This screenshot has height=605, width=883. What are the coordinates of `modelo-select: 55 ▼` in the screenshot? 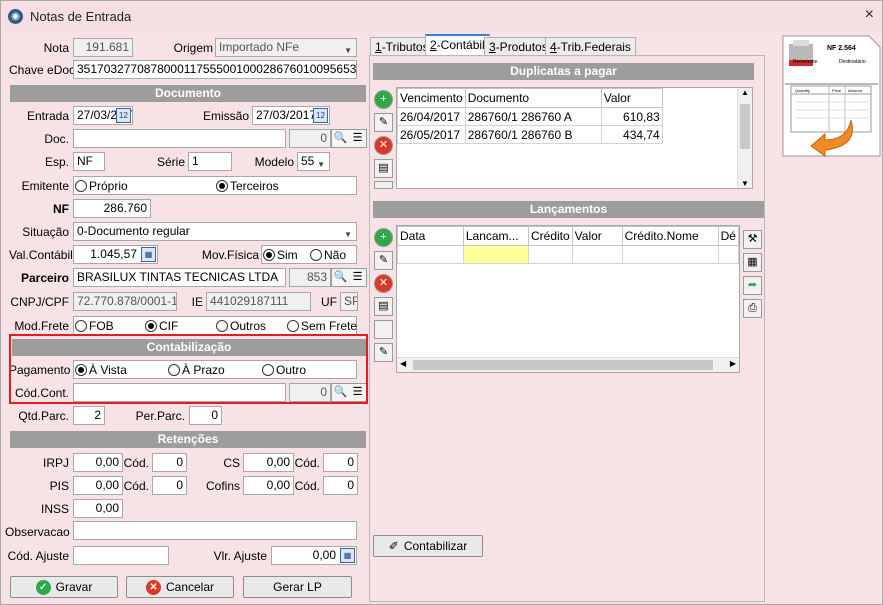 It's located at (313, 161).